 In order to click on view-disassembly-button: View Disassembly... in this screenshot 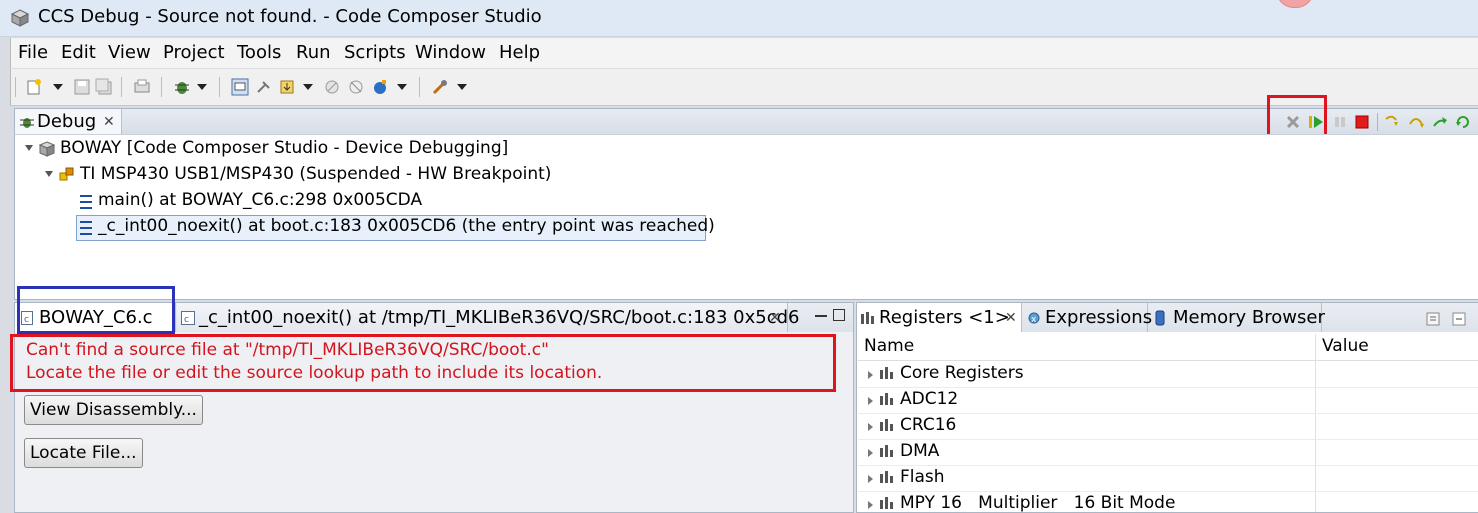, I will do `click(113, 410)`.